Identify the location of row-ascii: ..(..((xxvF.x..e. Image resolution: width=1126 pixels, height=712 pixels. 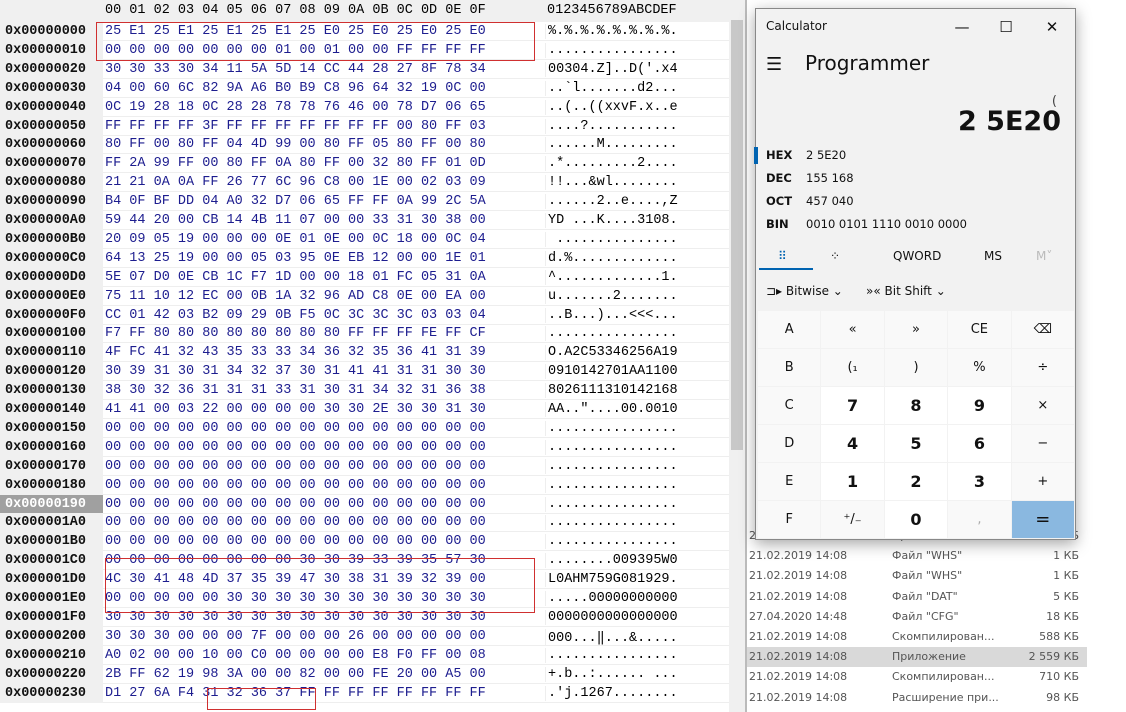
(611, 107).